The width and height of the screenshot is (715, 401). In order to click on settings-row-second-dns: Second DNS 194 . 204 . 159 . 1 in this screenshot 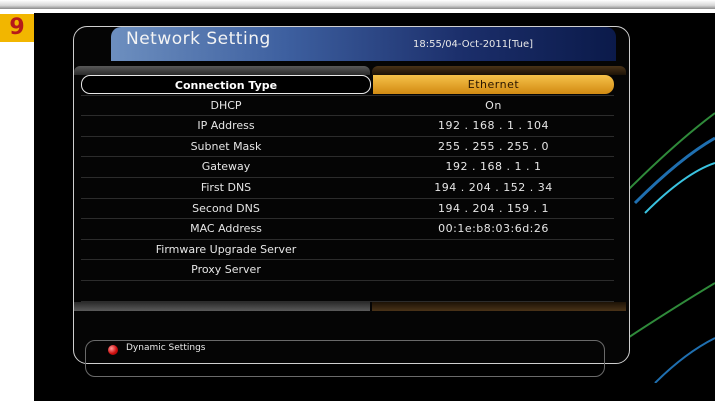, I will do `click(347, 209)`.